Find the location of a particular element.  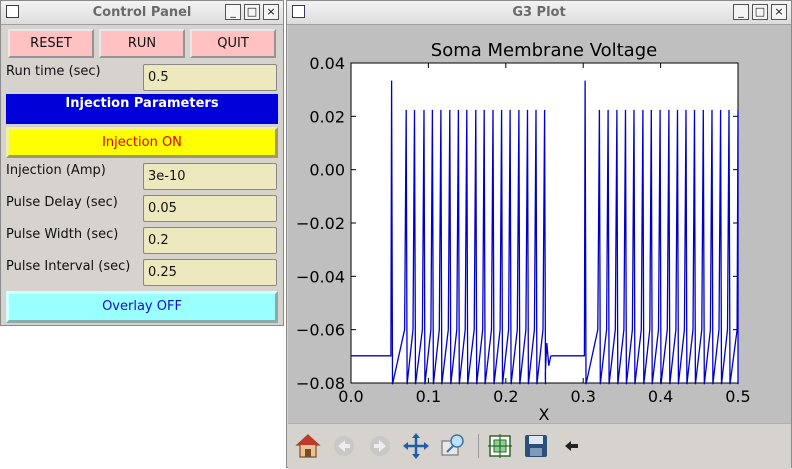

save-icon is located at coordinates (536, 446).